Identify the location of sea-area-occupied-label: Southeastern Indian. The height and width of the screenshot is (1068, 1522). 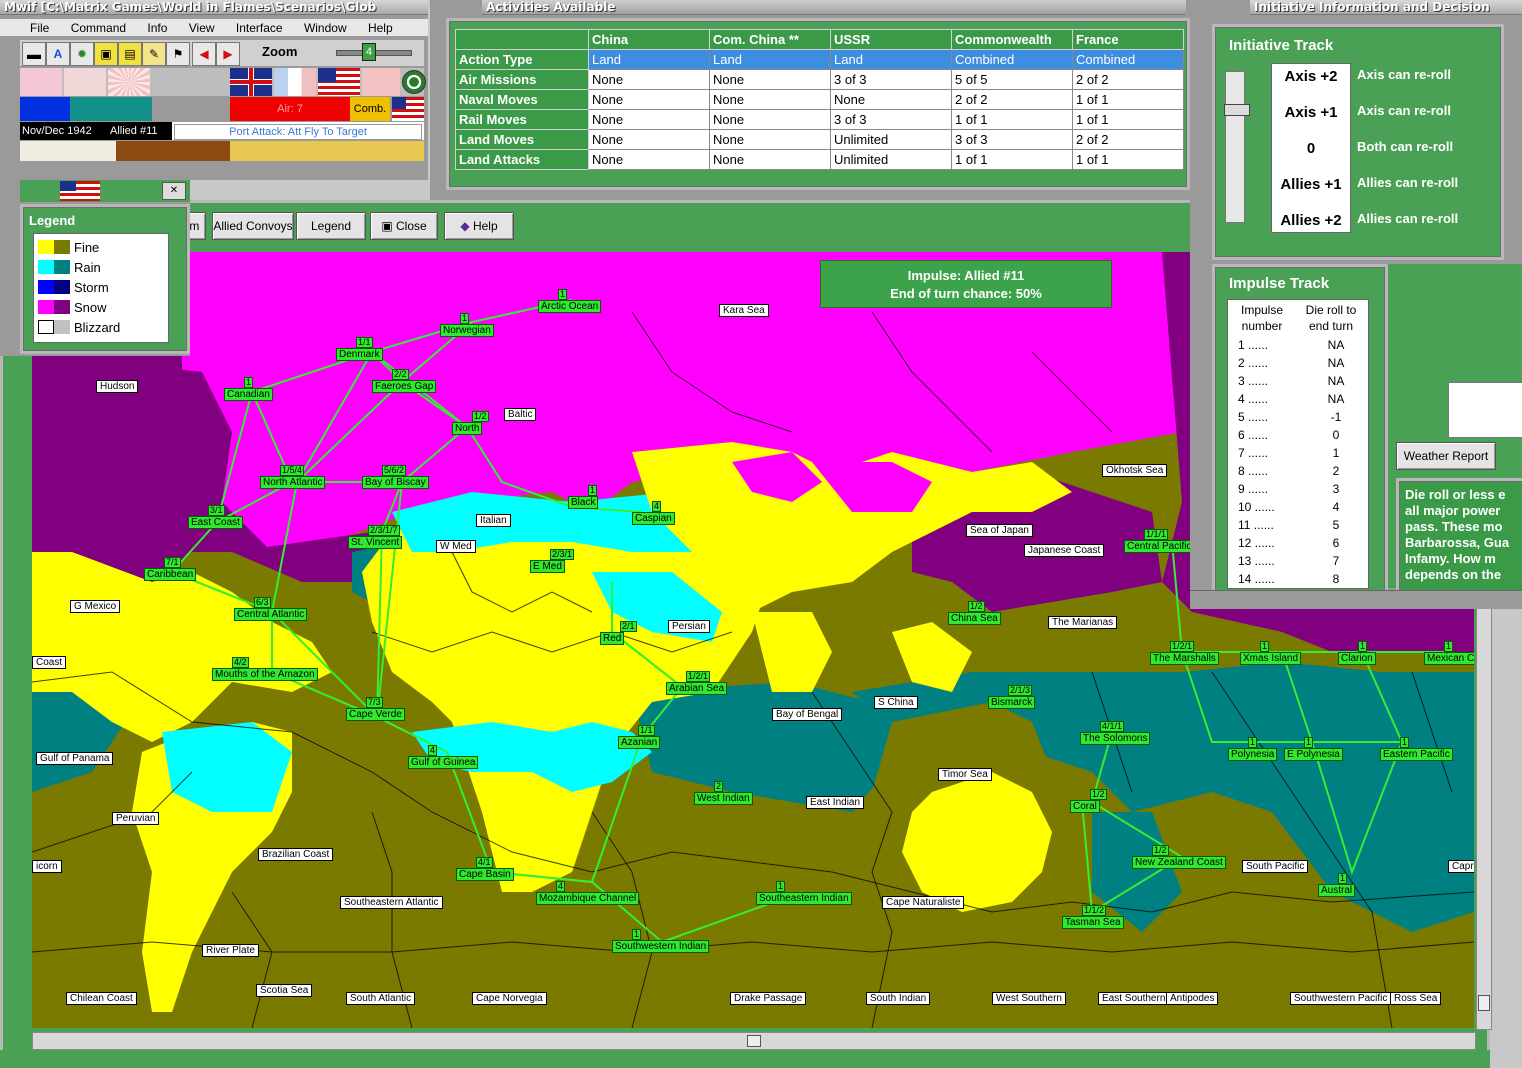
(804, 898).